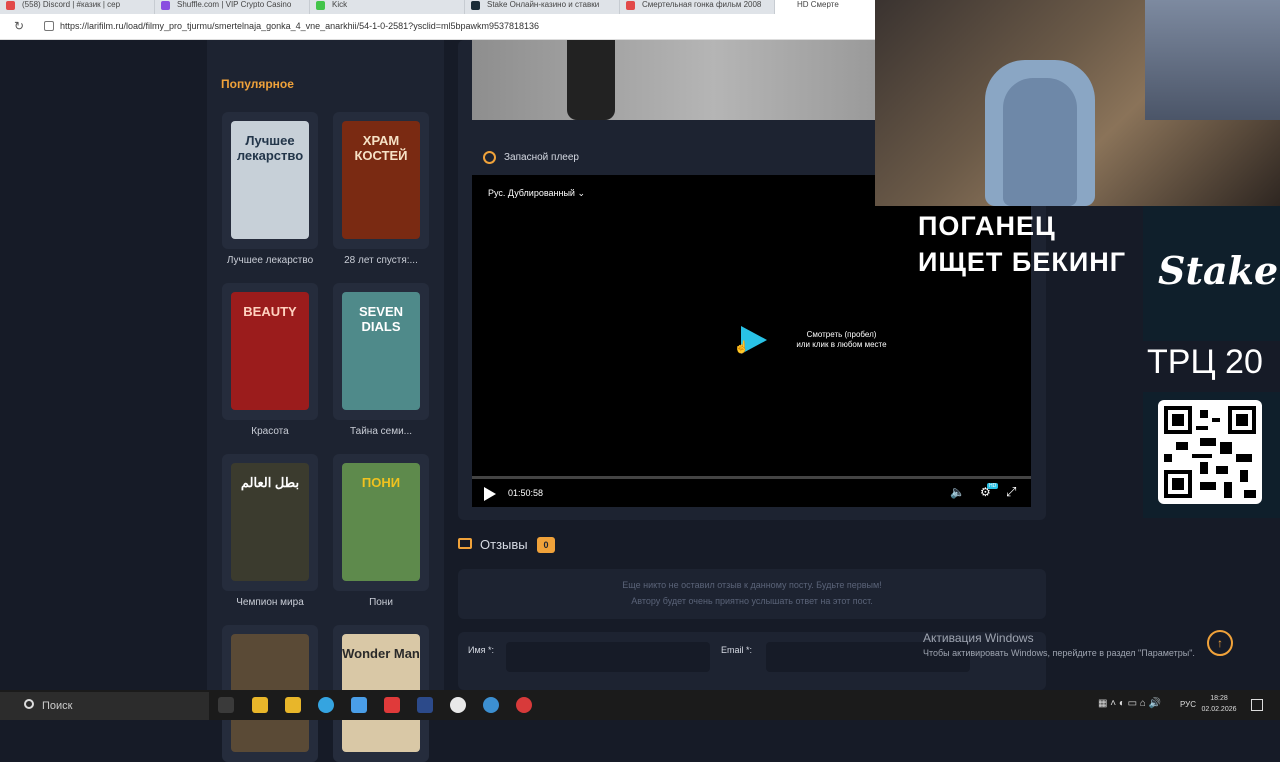  I want to click on progress-bar, so click(751, 477).